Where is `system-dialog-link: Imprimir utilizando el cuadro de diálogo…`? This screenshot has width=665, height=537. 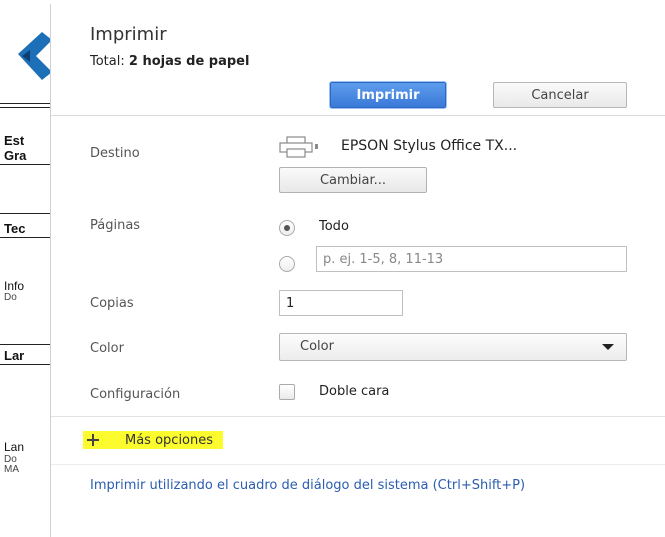 system-dialog-link: Imprimir utilizando el cuadro de diálogo… is located at coordinates (330, 486).